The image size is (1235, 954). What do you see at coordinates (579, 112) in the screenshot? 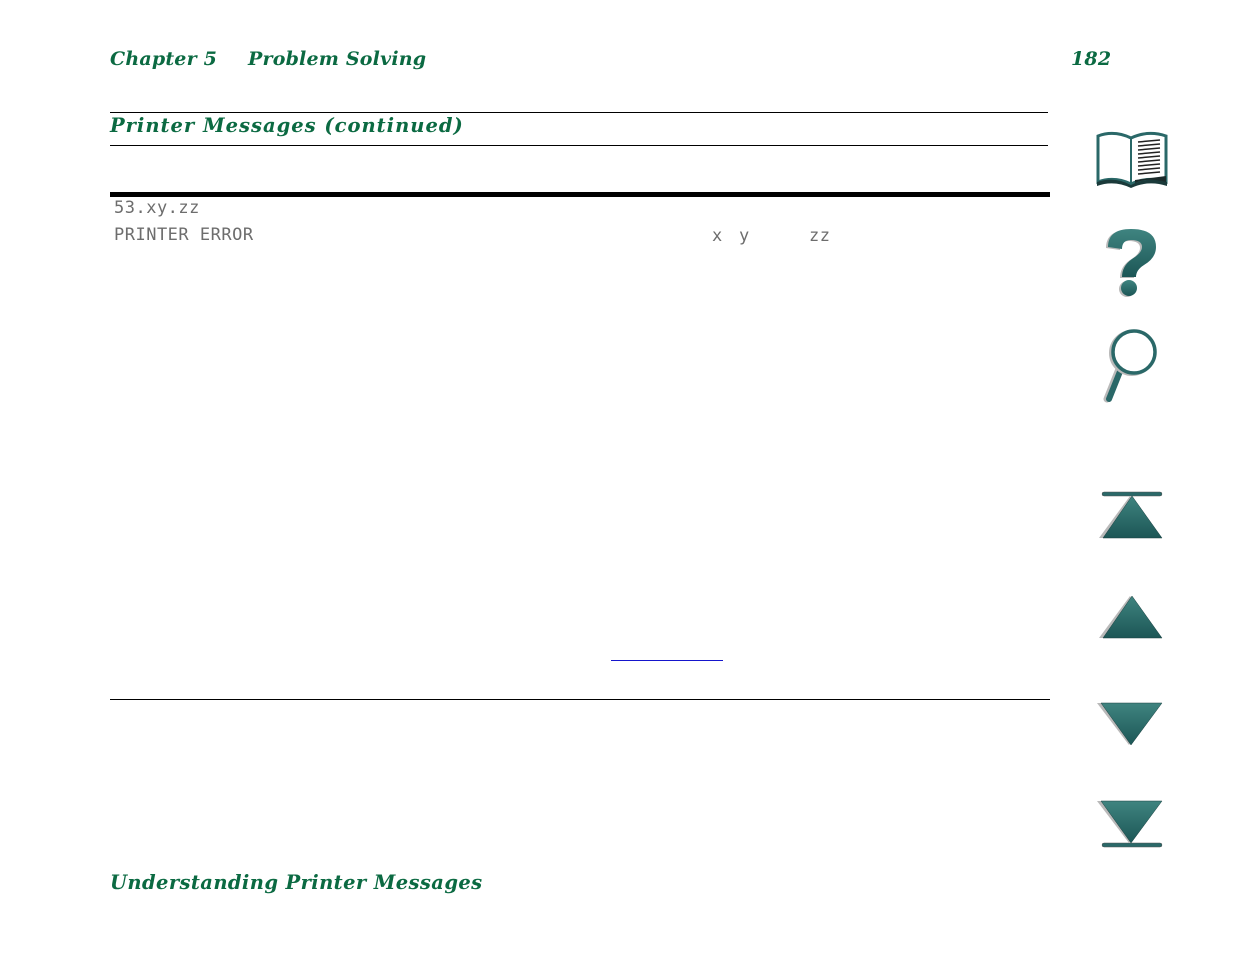
I see `section-rule-top` at bounding box center [579, 112].